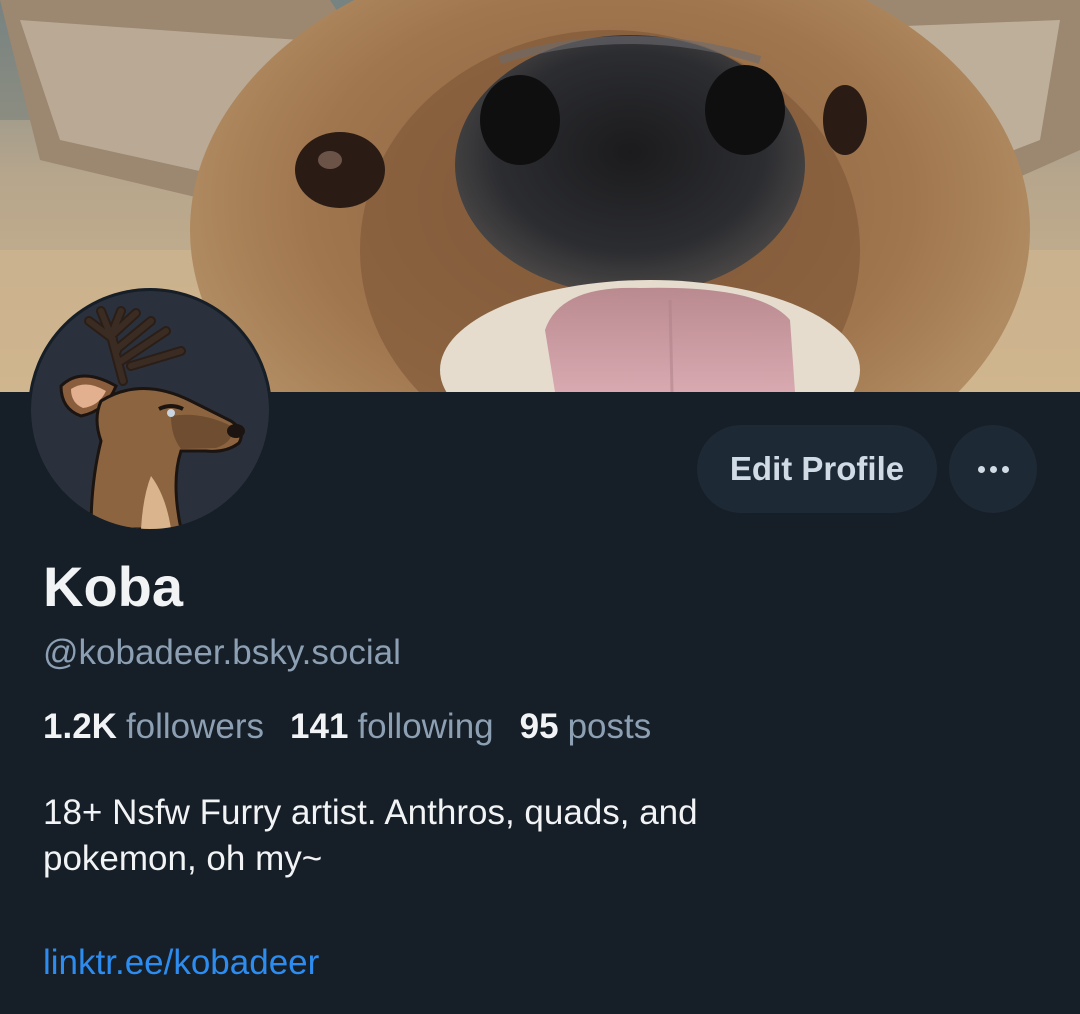 The width and height of the screenshot is (1080, 1014). I want to click on more-options-button, so click(993, 469).